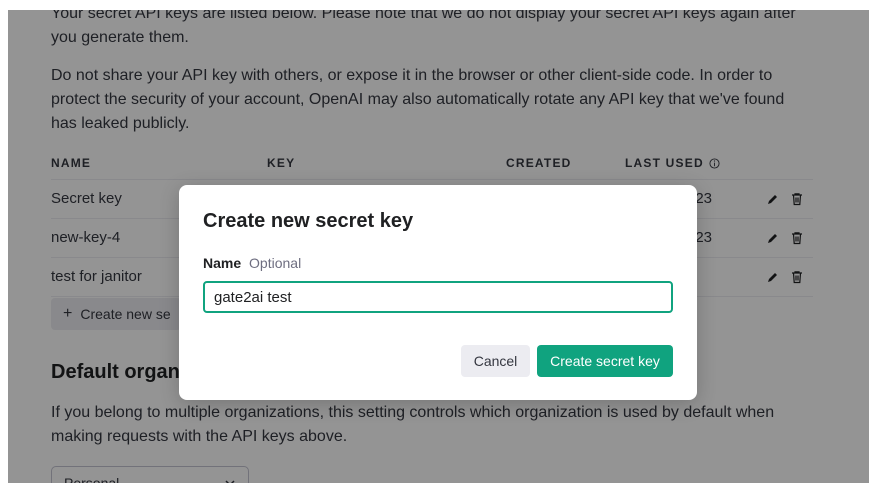  What do you see at coordinates (438, 297) in the screenshot?
I see `key-name-input` at bounding box center [438, 297].